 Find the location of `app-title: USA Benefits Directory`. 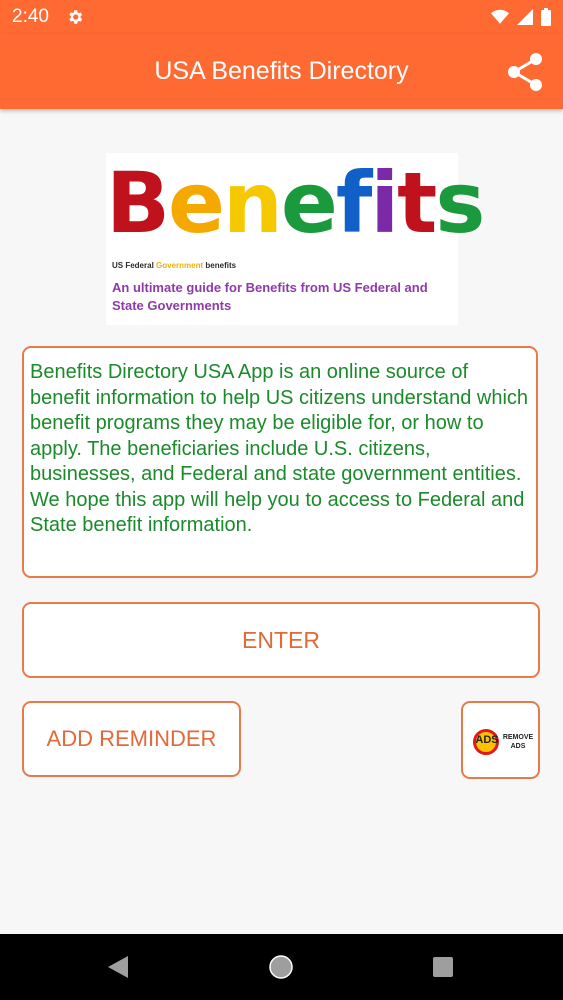

app-title: USA Benefits Directory is located at coordinates (281, 71).